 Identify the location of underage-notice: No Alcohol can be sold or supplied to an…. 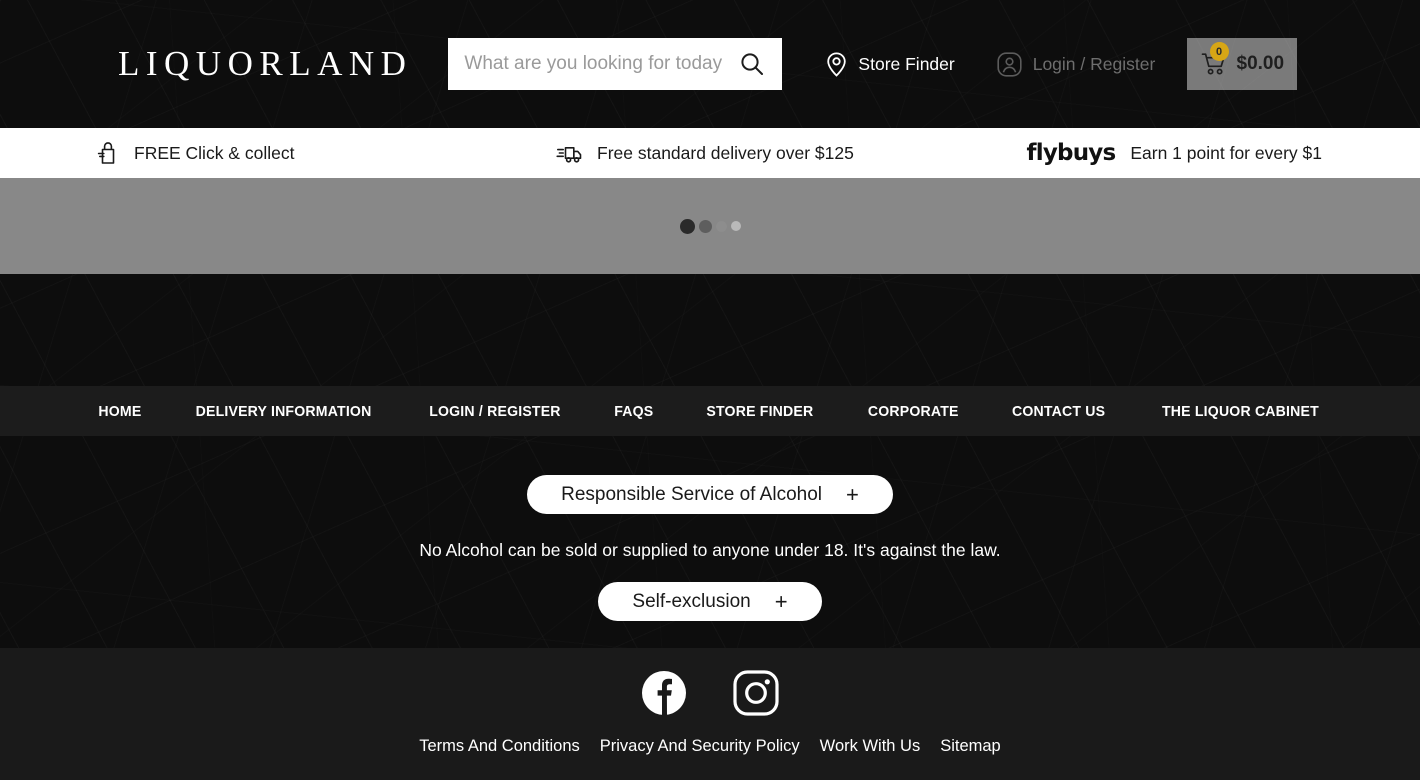
(710, 550).